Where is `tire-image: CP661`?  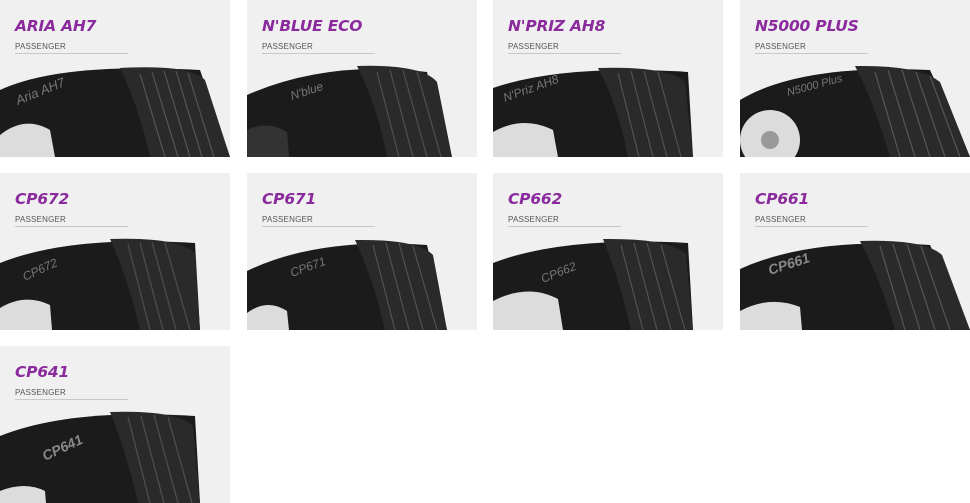 tire-image: CP661 is located at coordinates (855, 281).